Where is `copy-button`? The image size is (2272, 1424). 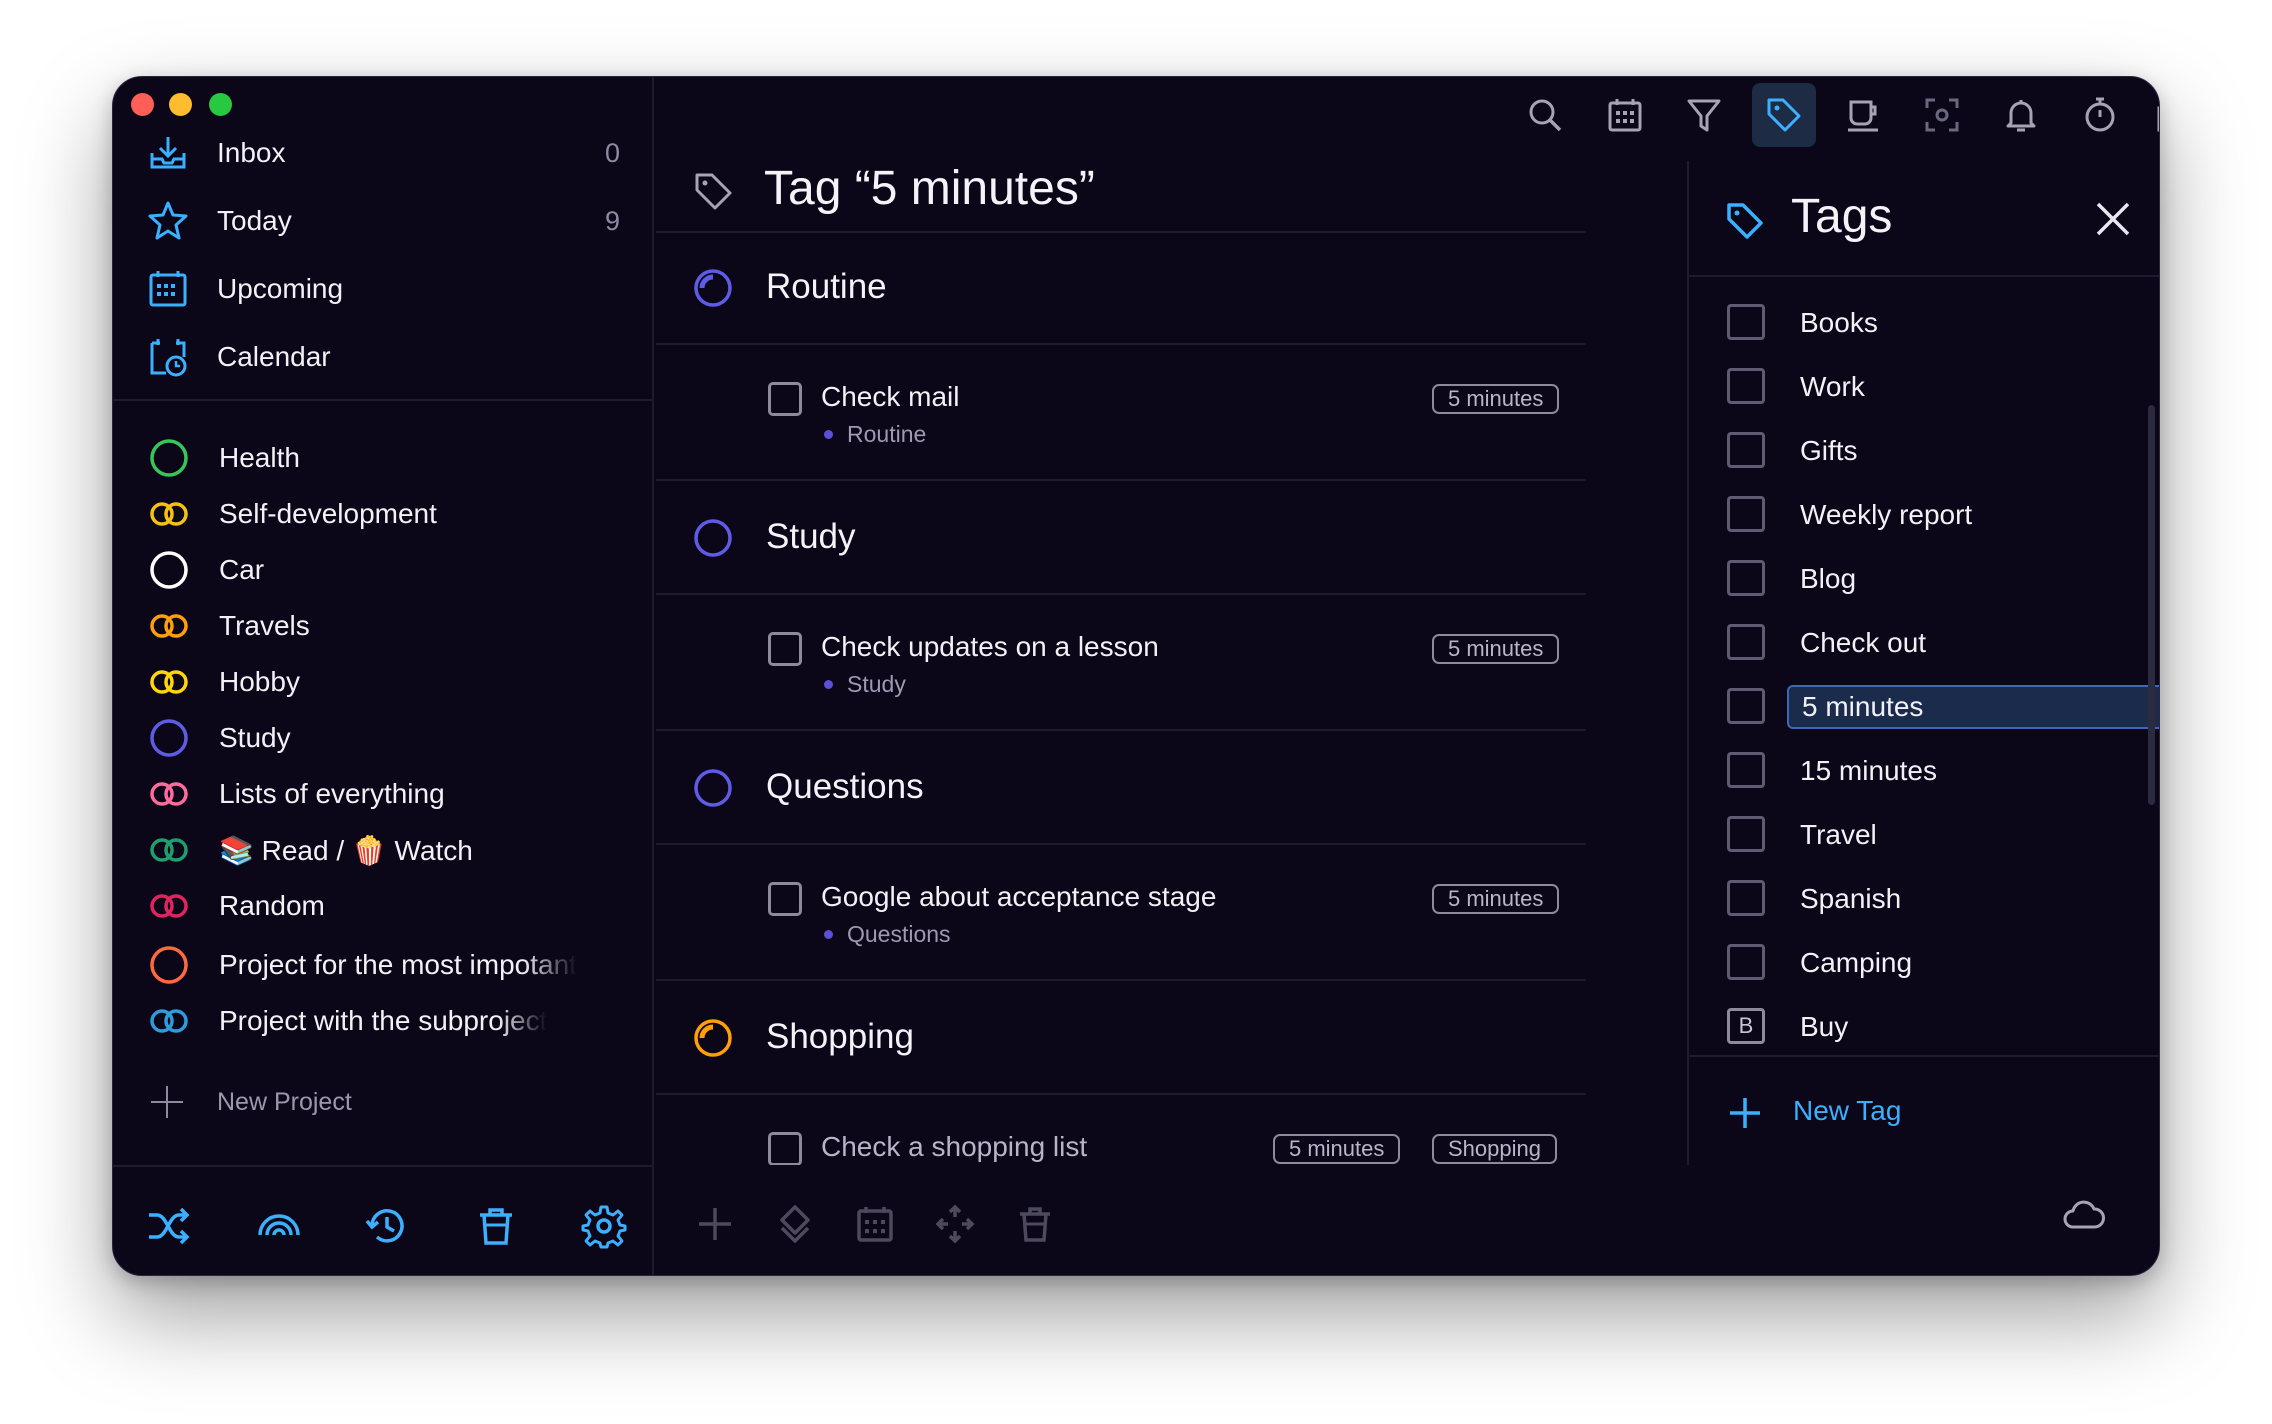 copy-button is located at coordinates (2153, 115).